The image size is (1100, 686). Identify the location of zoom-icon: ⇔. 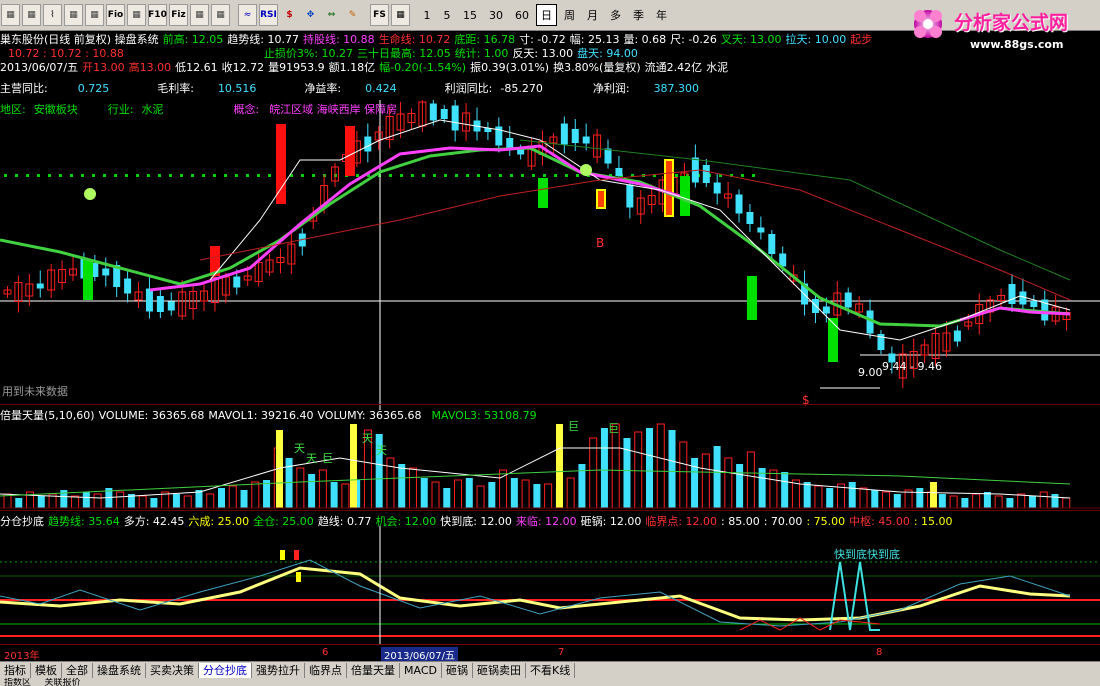
(331, 15).